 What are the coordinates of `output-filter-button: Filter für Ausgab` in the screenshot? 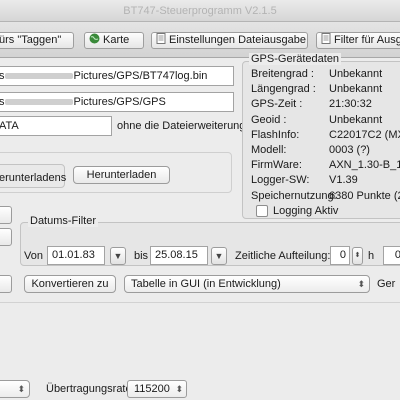 It's located at (358, 40).